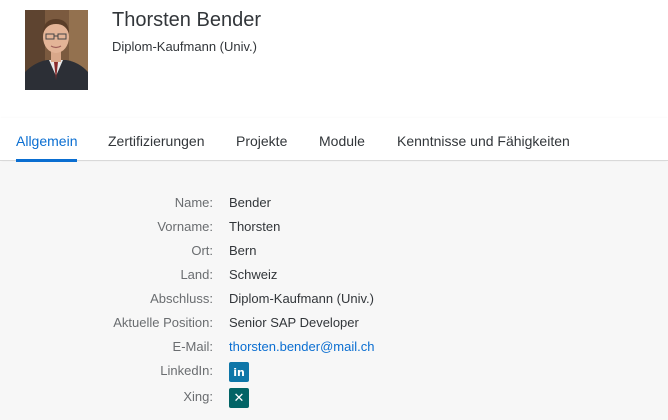 This screenshot has width=668, height=420. I want to click on tab-module: Module, so click(342, 139).